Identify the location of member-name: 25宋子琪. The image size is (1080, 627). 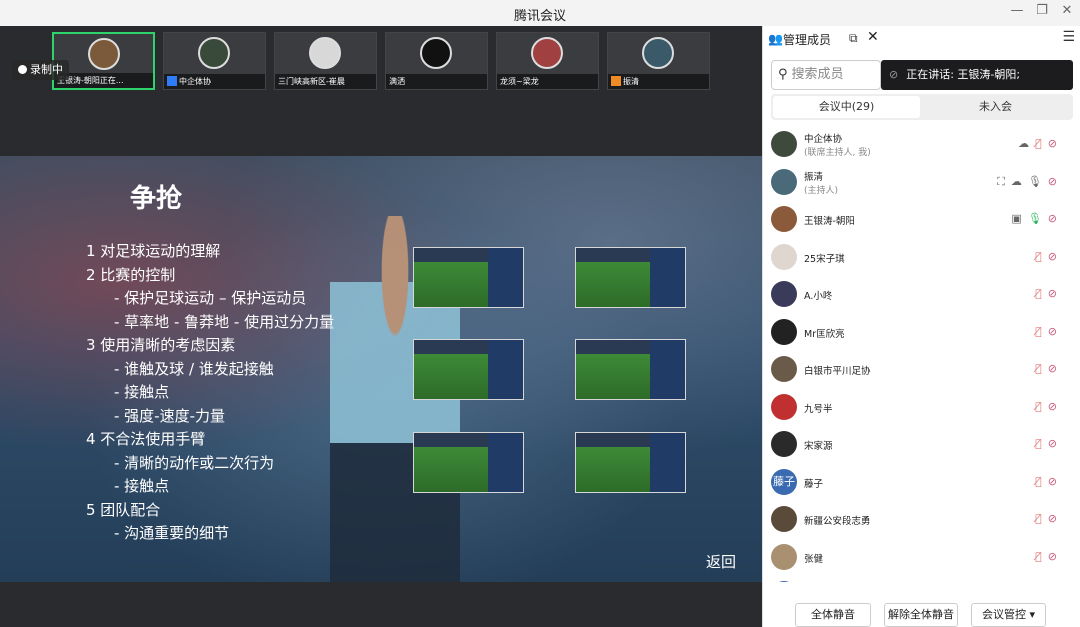
(824, 259).